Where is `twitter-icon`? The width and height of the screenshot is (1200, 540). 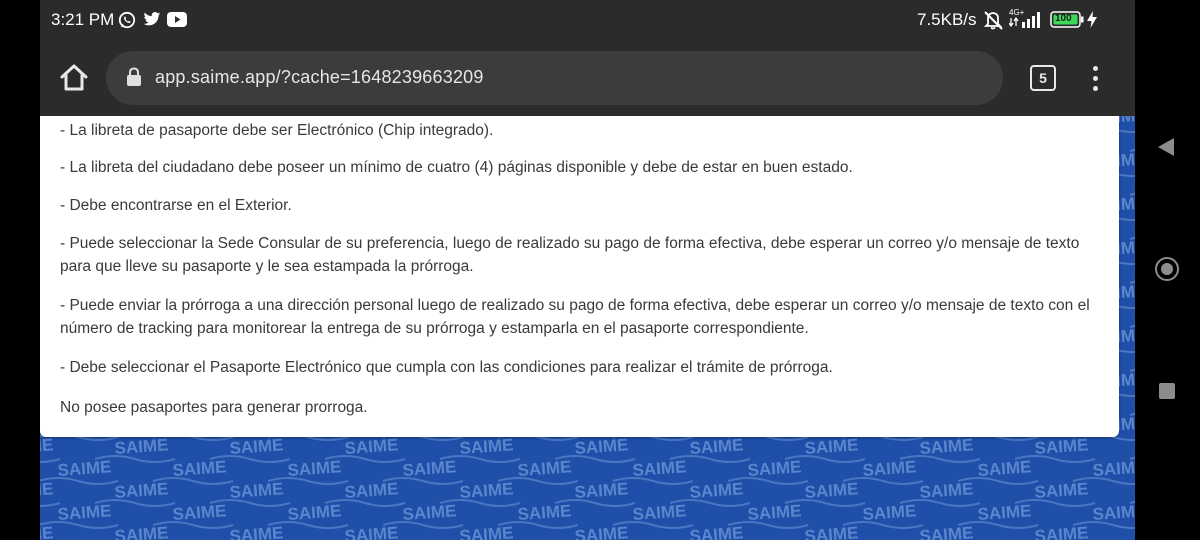 twitter-icon is located at coordinates (152, 22).